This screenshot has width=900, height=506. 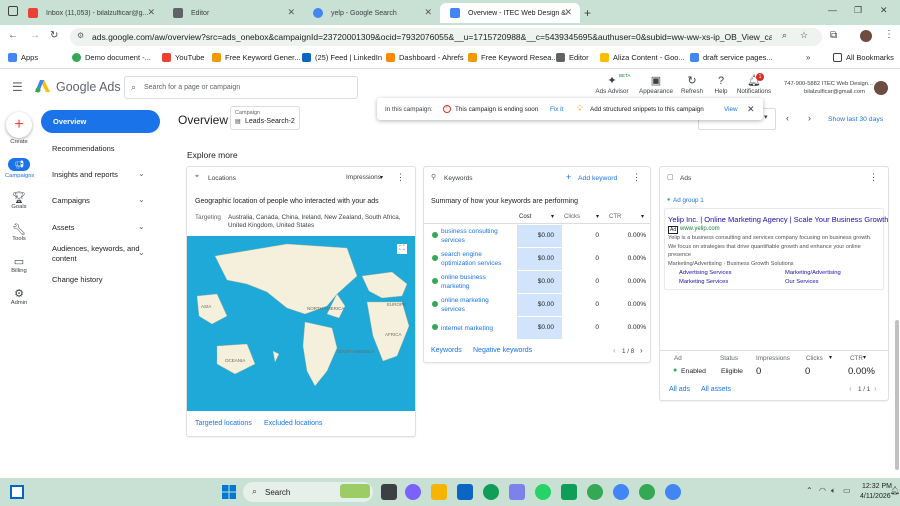 I want to click on tab-search-icon, so click(x=13, y=11).